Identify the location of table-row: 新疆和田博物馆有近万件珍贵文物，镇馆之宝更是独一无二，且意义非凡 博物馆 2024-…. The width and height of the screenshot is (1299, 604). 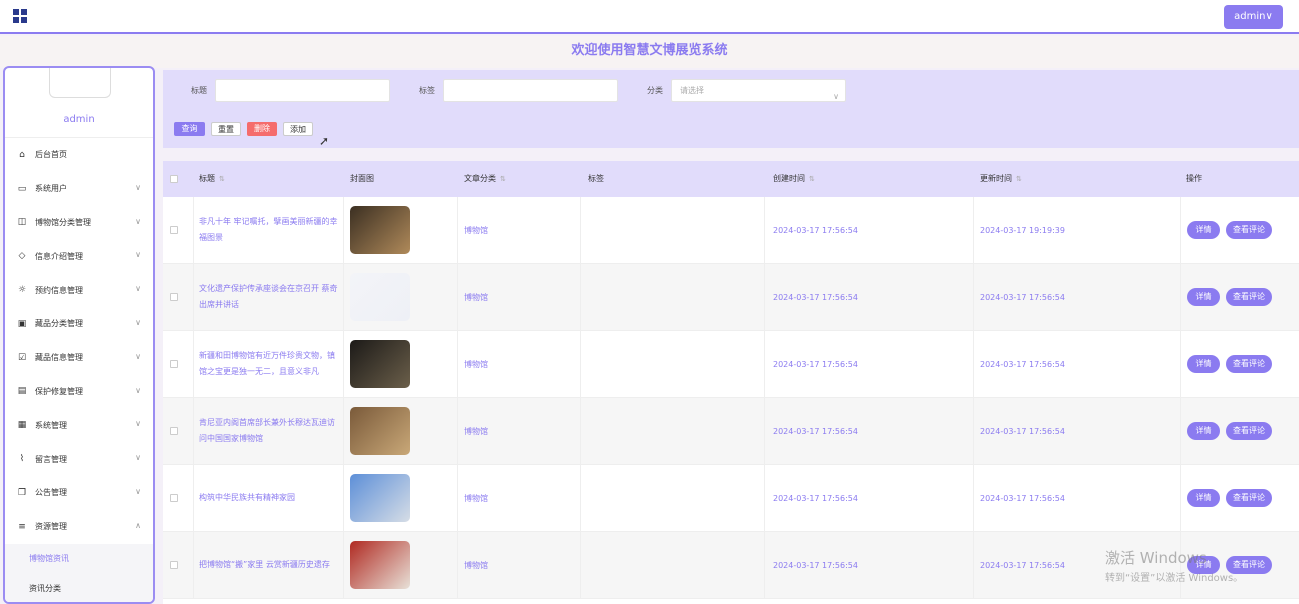
(731, 364).